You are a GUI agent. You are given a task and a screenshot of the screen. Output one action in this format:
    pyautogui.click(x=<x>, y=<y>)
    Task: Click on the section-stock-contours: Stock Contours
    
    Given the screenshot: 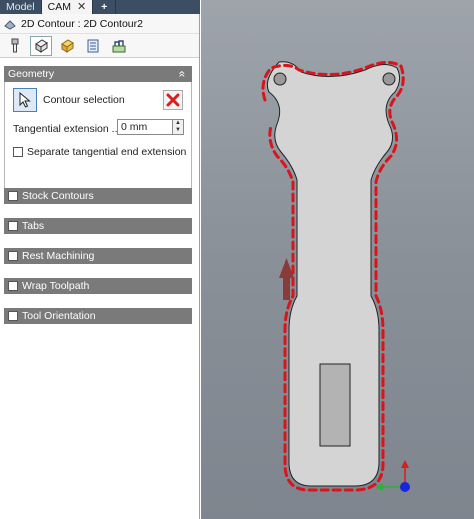 What is the action you would take?
    pyautogui.click(x=98, y=196)
    